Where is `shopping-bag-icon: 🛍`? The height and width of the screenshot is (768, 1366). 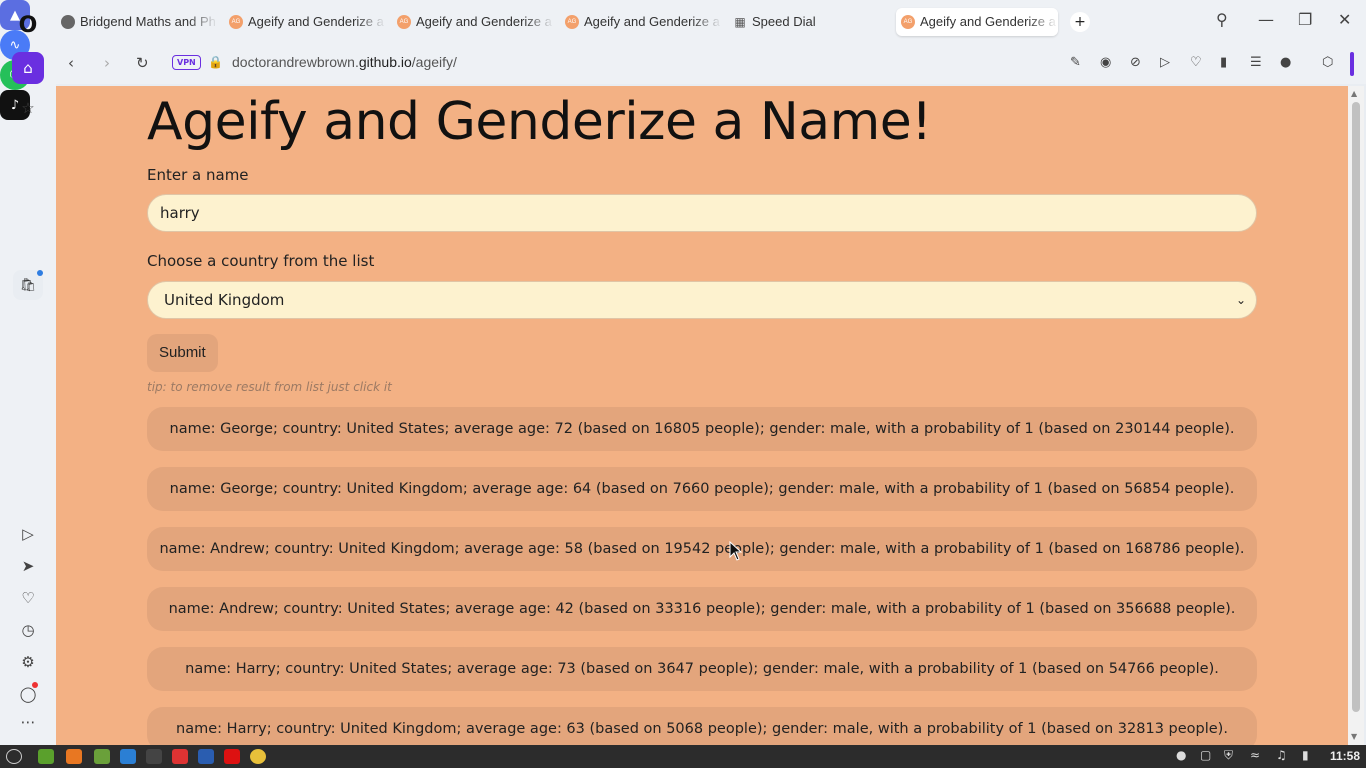
shopping-bag-icon: 🛍 is located at coordinates (28, 285).